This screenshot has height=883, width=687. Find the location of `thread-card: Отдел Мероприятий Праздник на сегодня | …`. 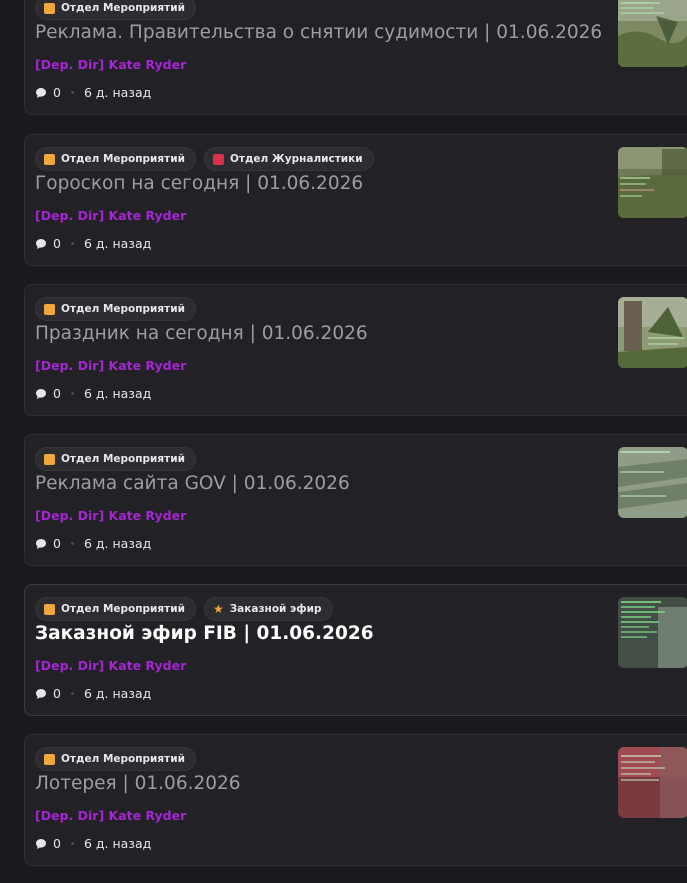

thread-card: Отдел Мероприятий Праздник на сегодня | … is located at coordinates (355, 350).